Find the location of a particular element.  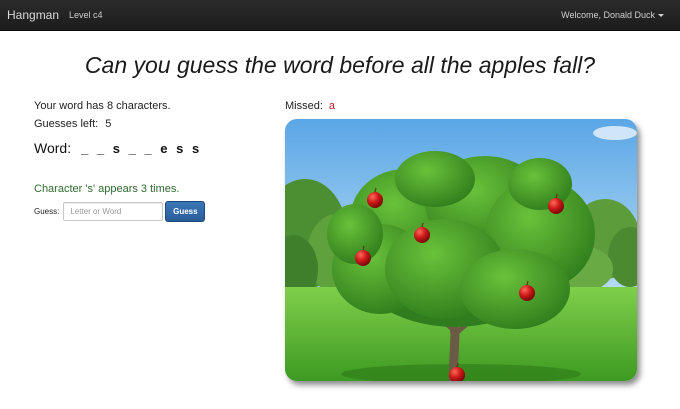

guesses-left-row: Guesses left: 5 is located at coordinates (72, 124).